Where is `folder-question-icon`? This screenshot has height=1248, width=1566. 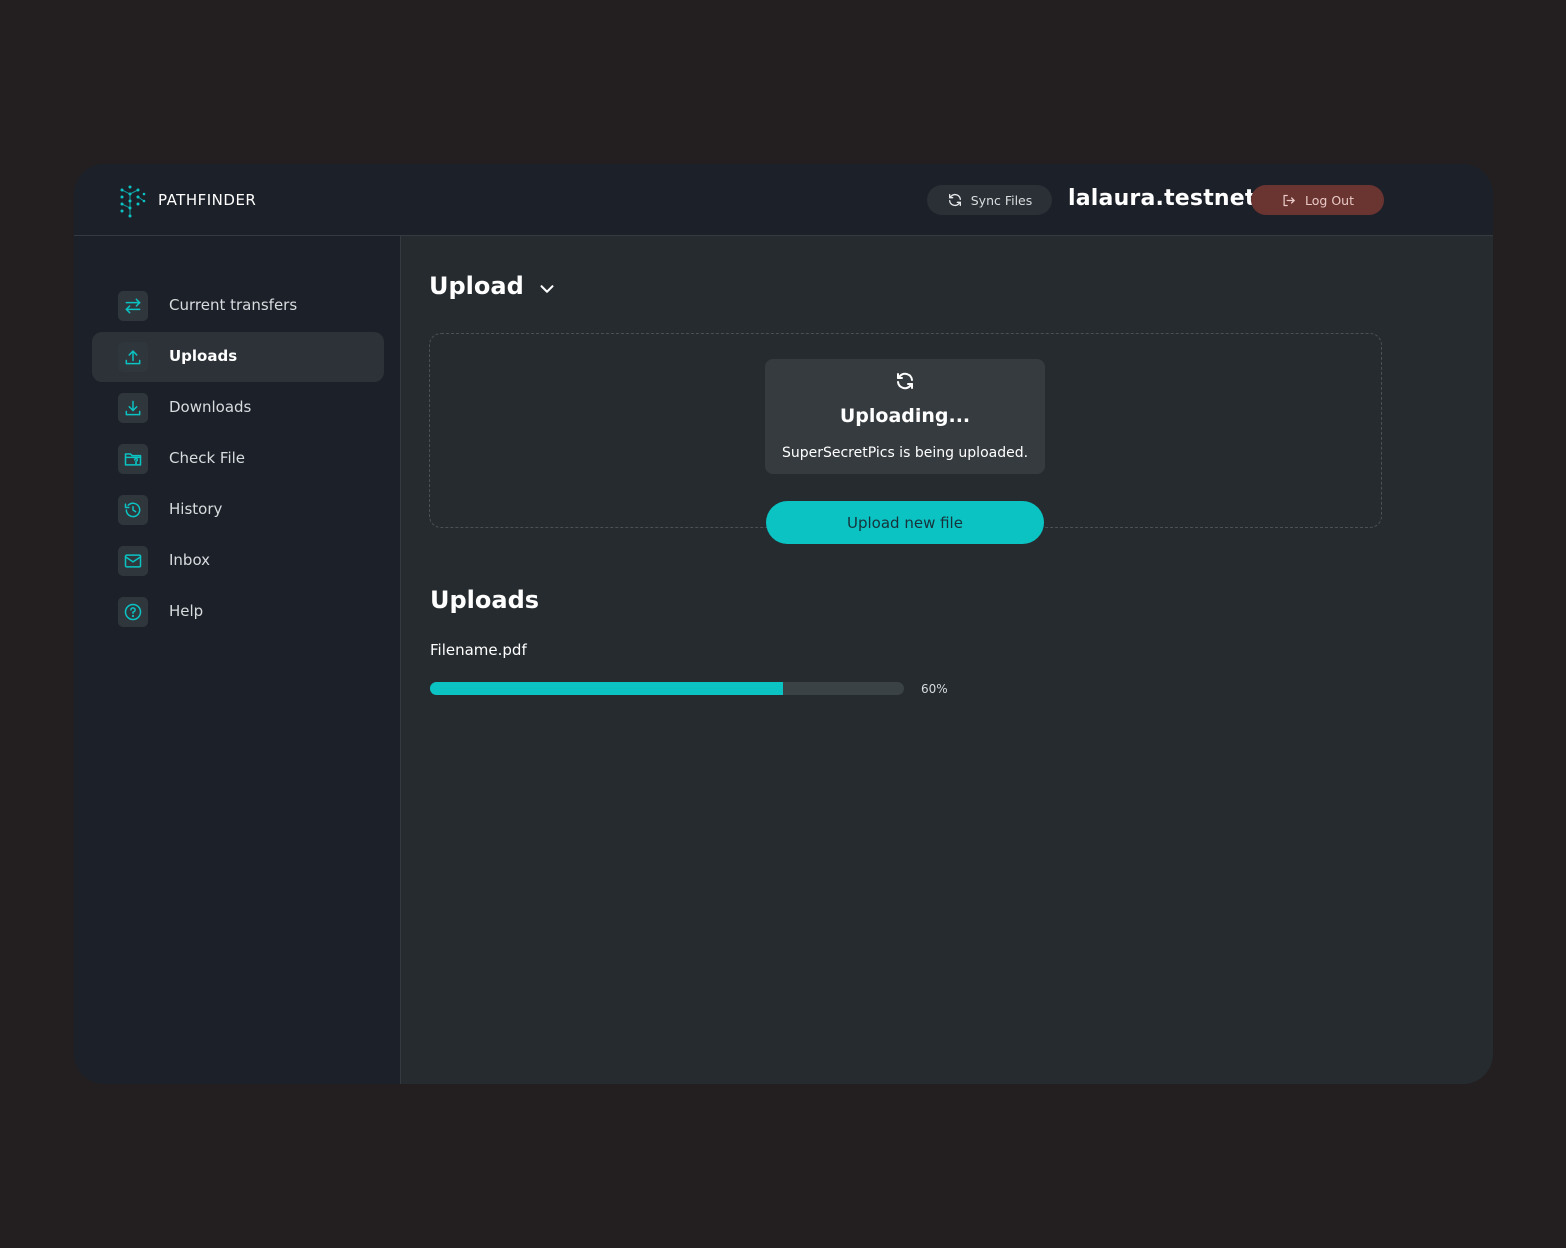 folder-question-icon is located at coordinates (133, 459).